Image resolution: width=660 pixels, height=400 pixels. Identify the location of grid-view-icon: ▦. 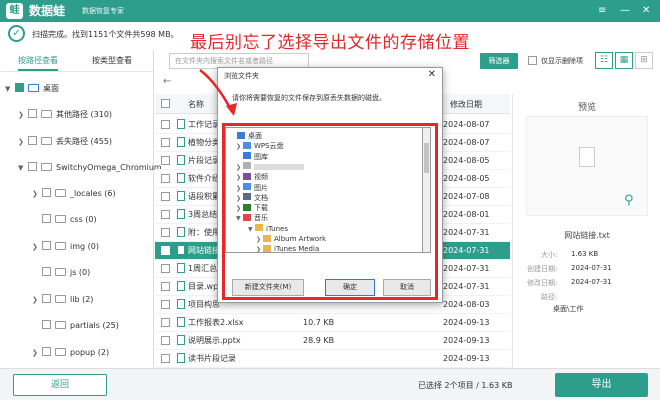
(624, 60).